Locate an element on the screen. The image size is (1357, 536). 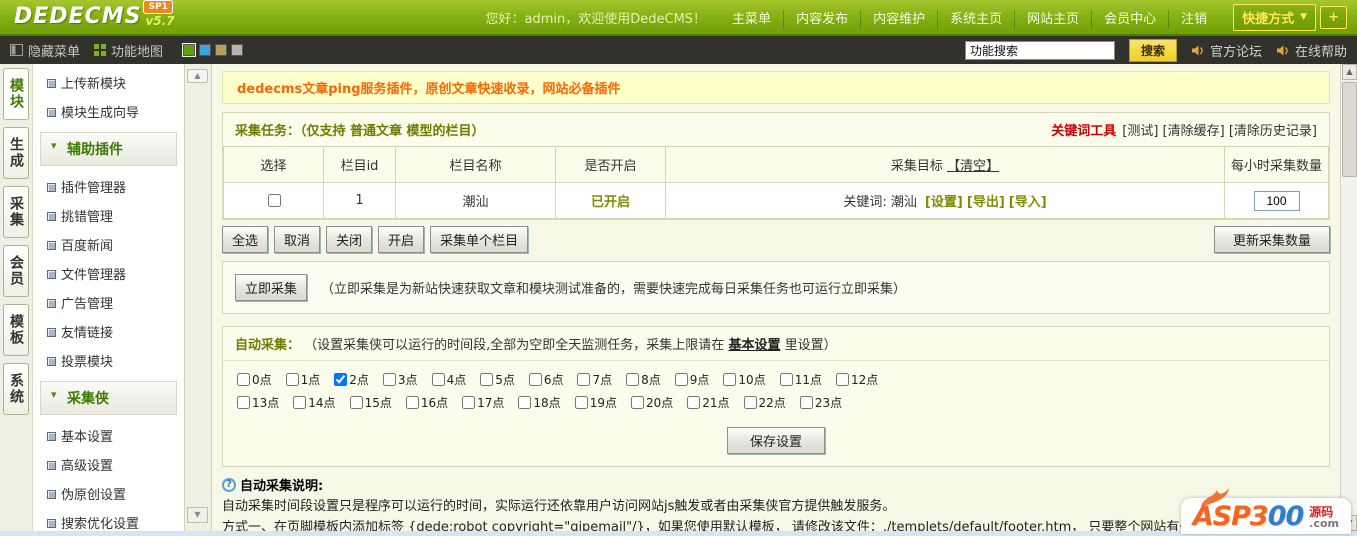
hour-checkbox-15点: 15点 is located at coordinates (370, 402).